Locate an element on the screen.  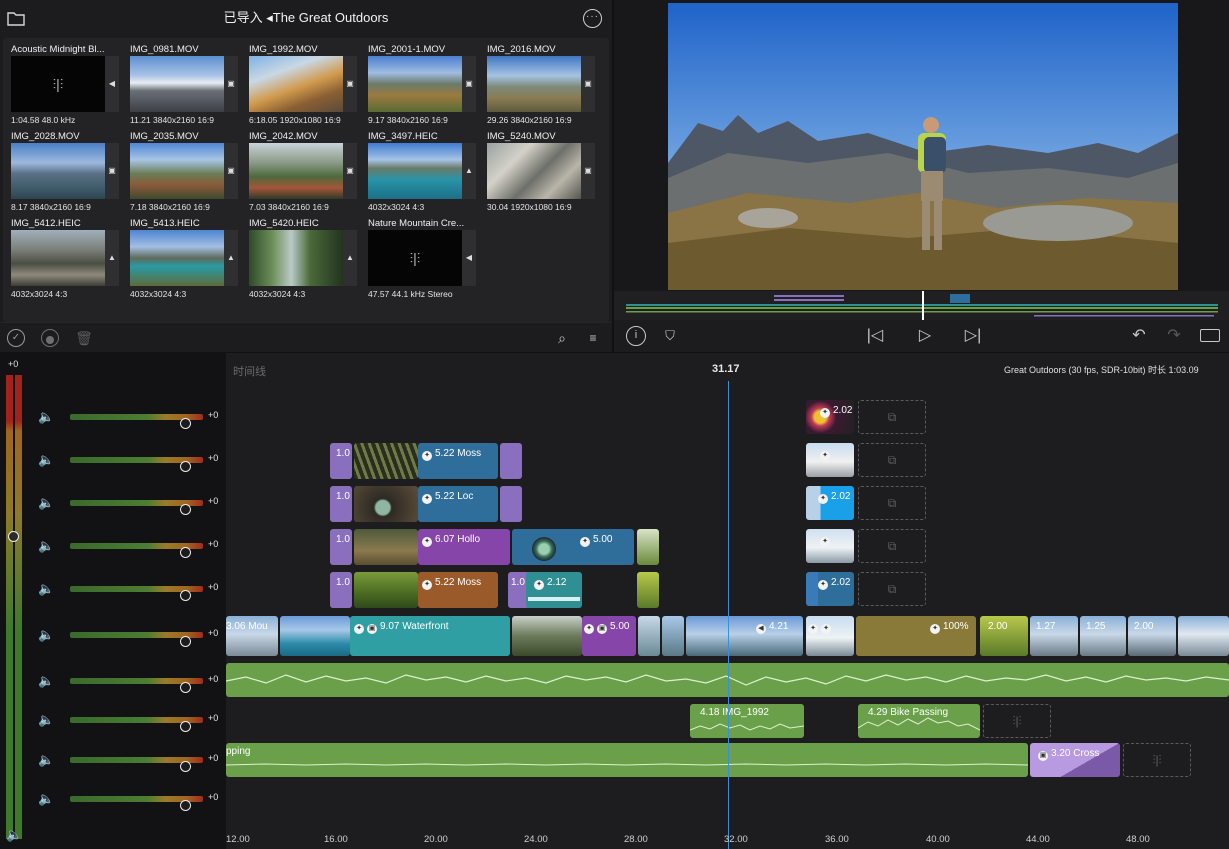
audio-placeholder-icon: ⫶|⫶ is located at coordinates (1017, 721).